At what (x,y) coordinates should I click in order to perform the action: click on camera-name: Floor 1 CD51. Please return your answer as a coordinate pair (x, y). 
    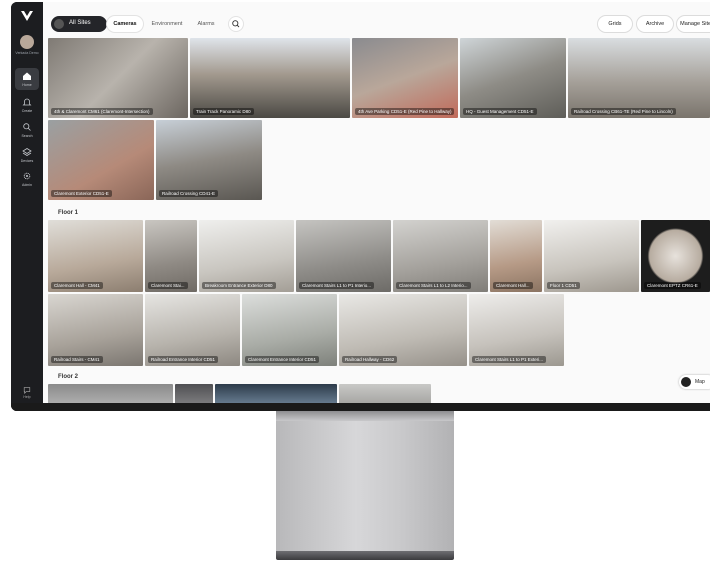
    Looking at the image, I should click on (563, 285).